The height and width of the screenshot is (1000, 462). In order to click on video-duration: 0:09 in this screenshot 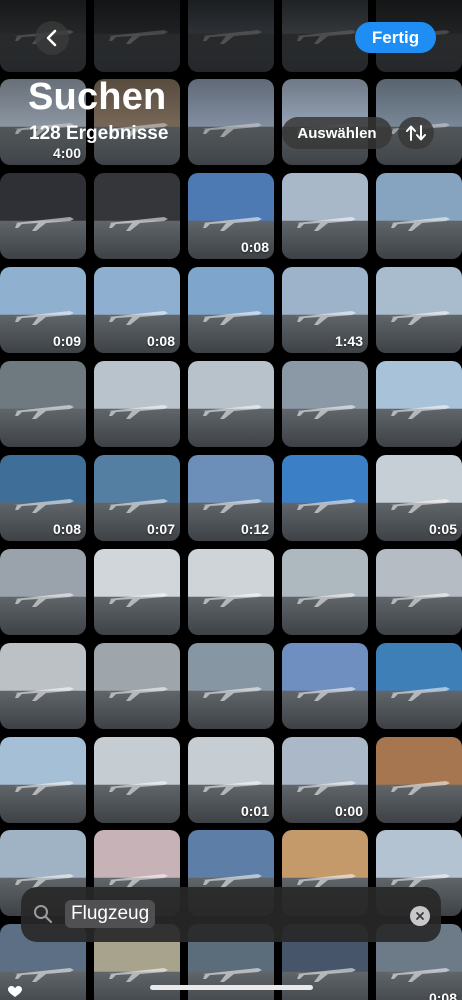, I will do `click(66, 341)`.